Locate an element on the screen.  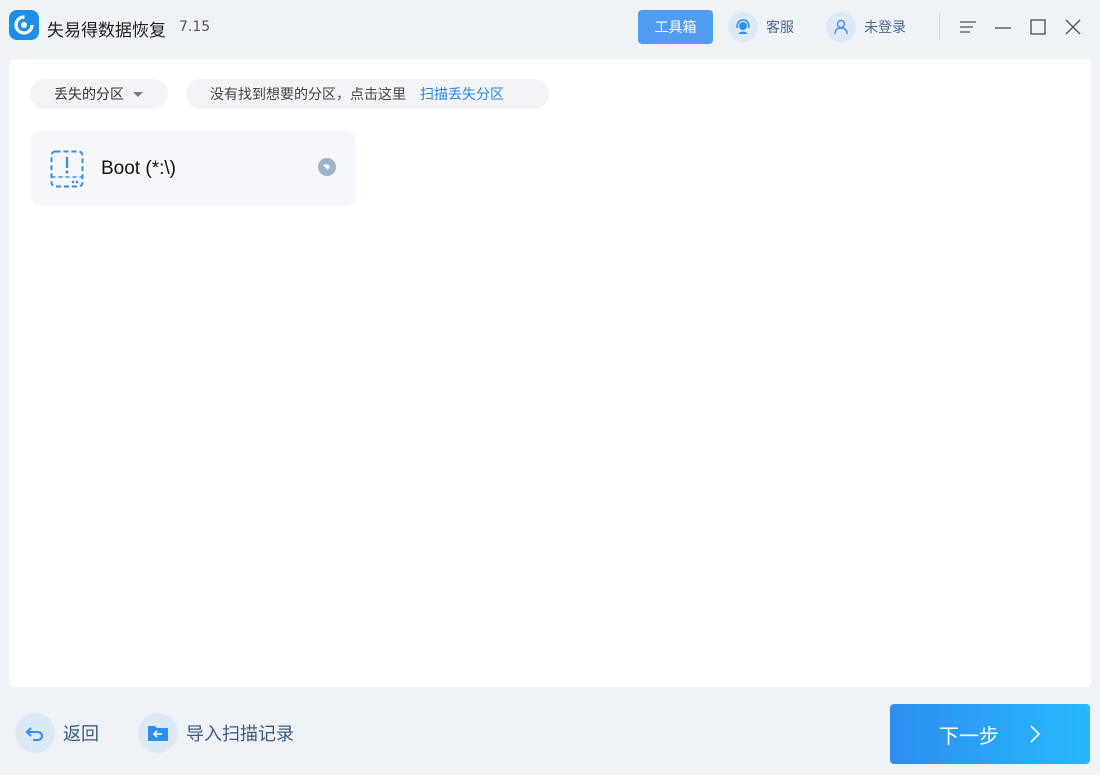
partition-card: Boot (*:\) is located at coordinates (193, 168).